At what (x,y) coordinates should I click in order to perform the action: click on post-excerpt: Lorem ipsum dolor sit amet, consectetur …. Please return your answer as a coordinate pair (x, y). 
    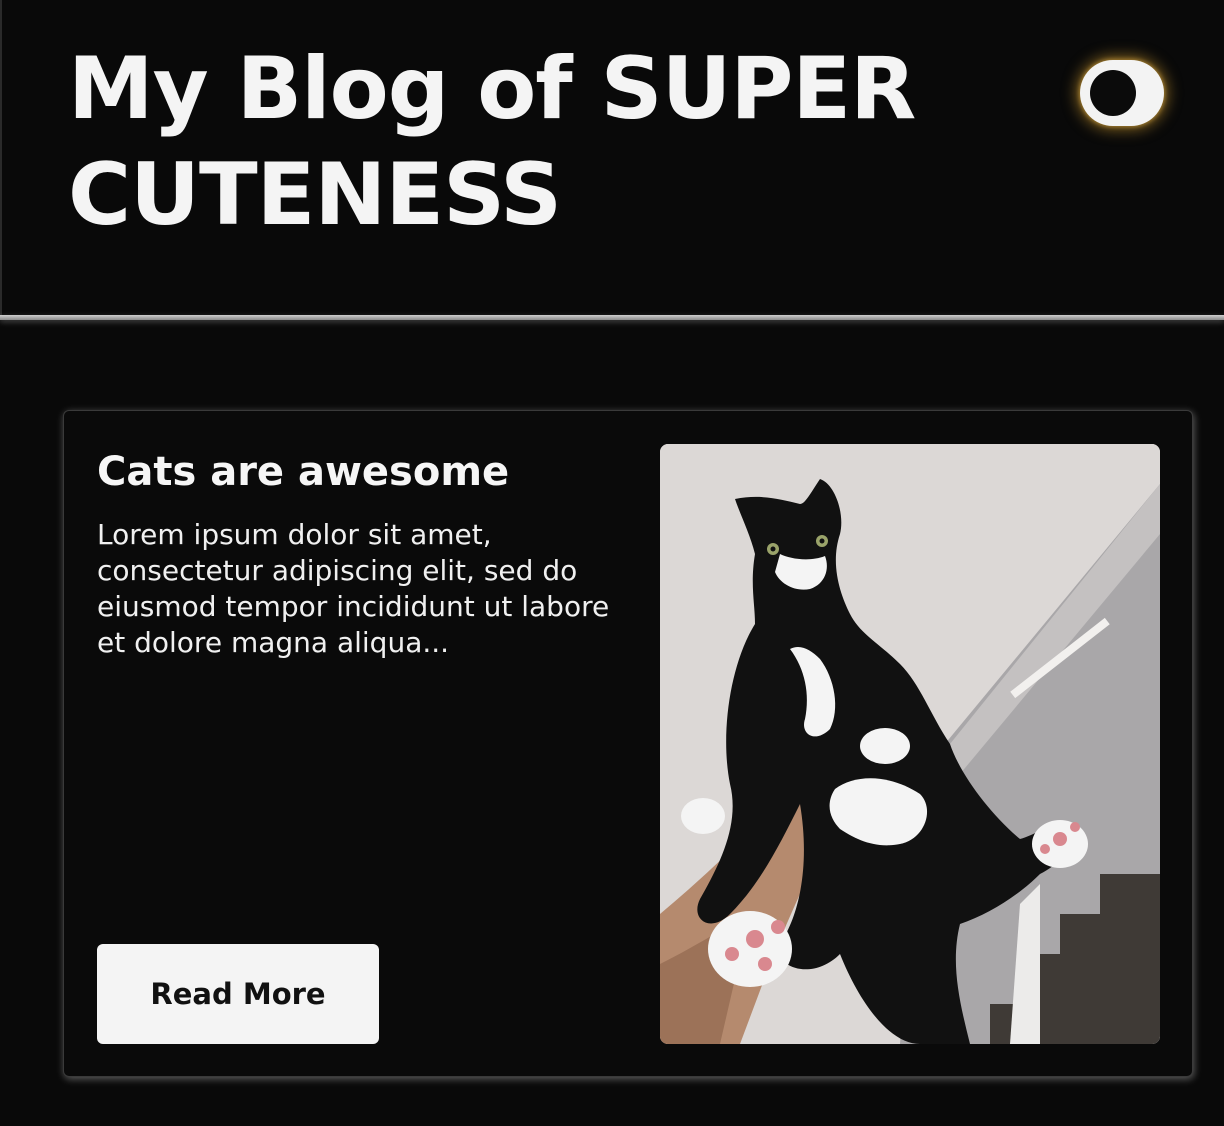
    Looking at the image, I should click on (353, 588).